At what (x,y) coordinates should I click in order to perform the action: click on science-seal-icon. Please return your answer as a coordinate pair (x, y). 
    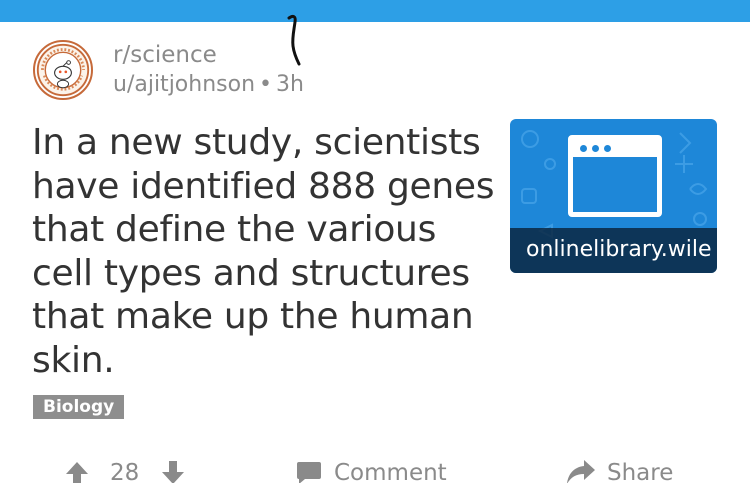
    Looking at the image, I should click on (63, 70).